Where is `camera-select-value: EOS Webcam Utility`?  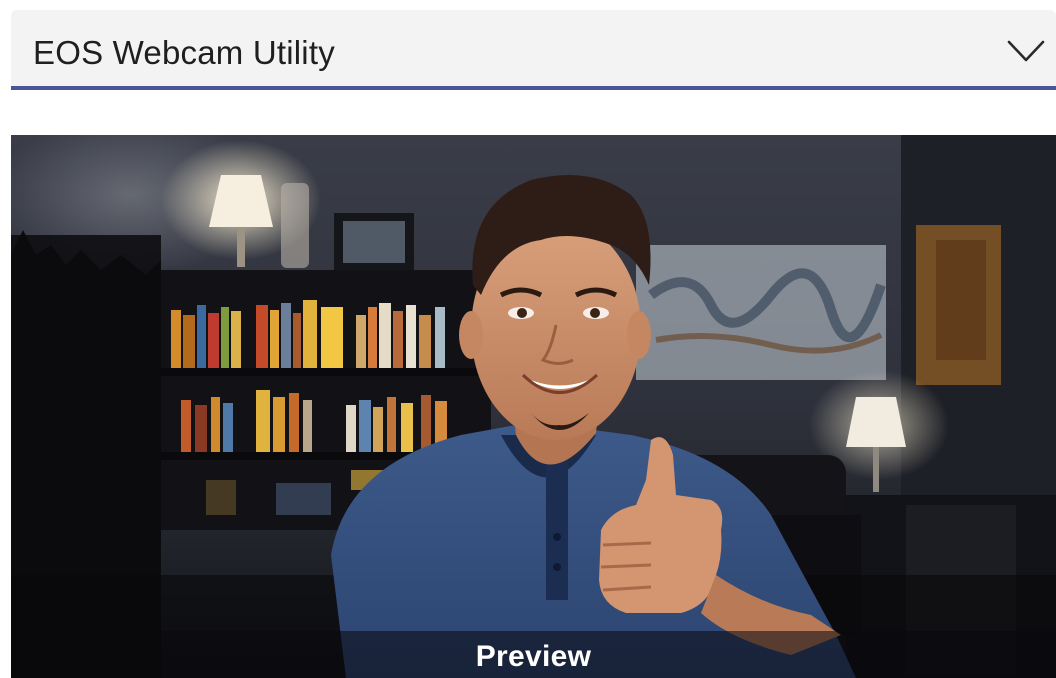 camera-select-value: EOS Webcam Utility is located at coordinates (184, 52).